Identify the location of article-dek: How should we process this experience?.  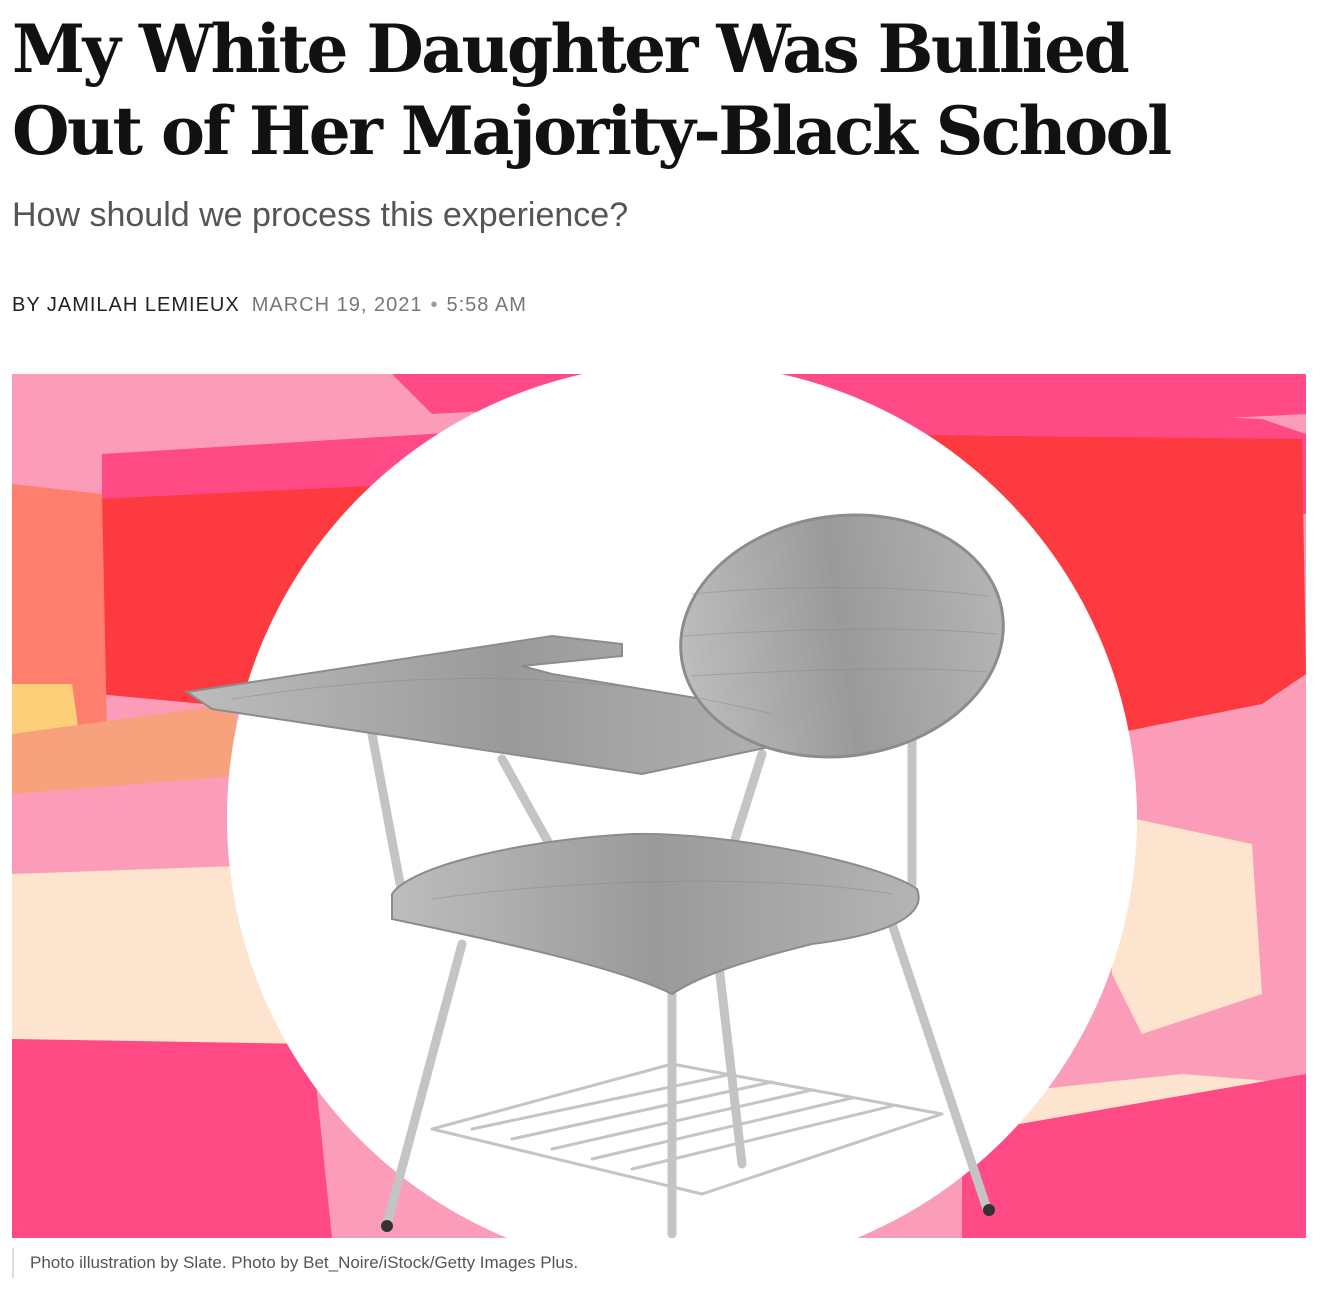
(320, 215).